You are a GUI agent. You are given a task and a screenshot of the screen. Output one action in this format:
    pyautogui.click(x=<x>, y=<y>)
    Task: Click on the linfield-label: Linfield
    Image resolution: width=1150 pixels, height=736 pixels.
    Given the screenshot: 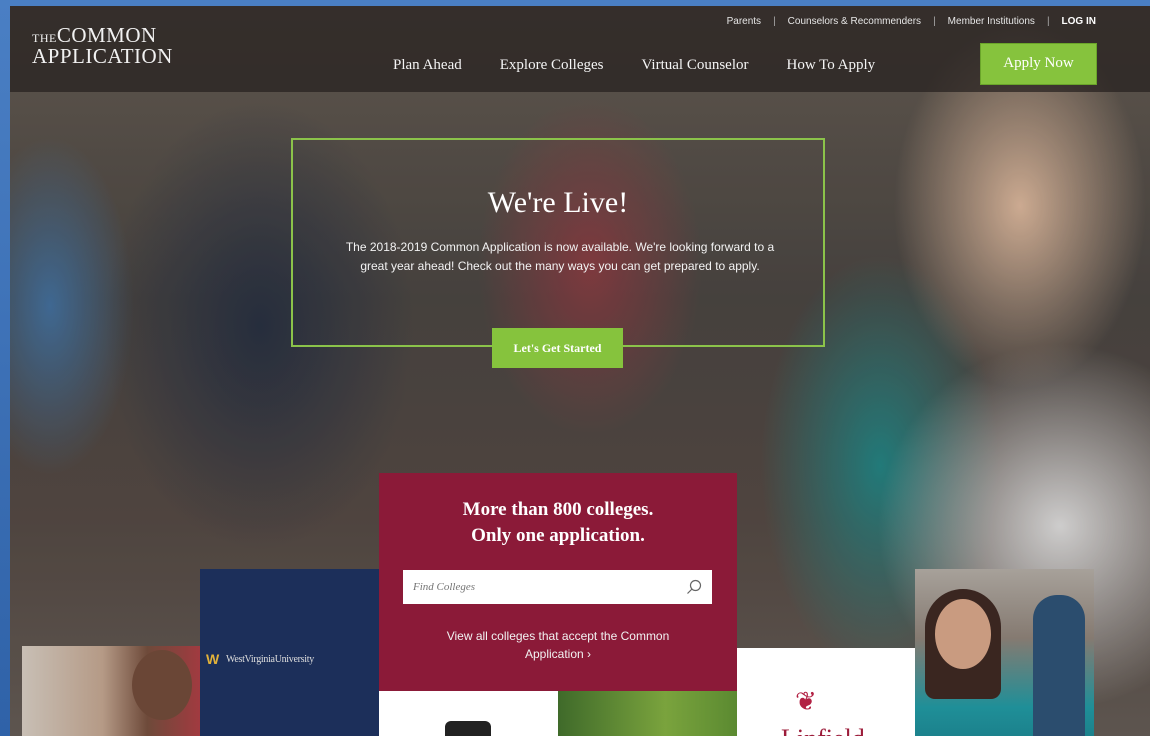 What is the action you would take?
    pyautogui.click(x=823, y=730)
    